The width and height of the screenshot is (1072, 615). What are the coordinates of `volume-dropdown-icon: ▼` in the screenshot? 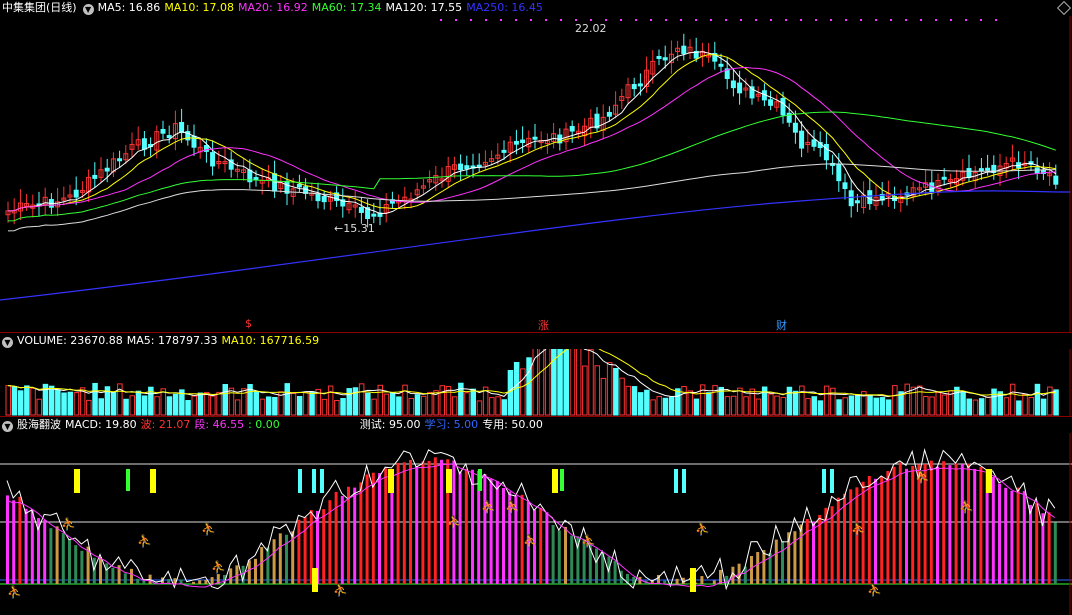 It's located at (7, 342).